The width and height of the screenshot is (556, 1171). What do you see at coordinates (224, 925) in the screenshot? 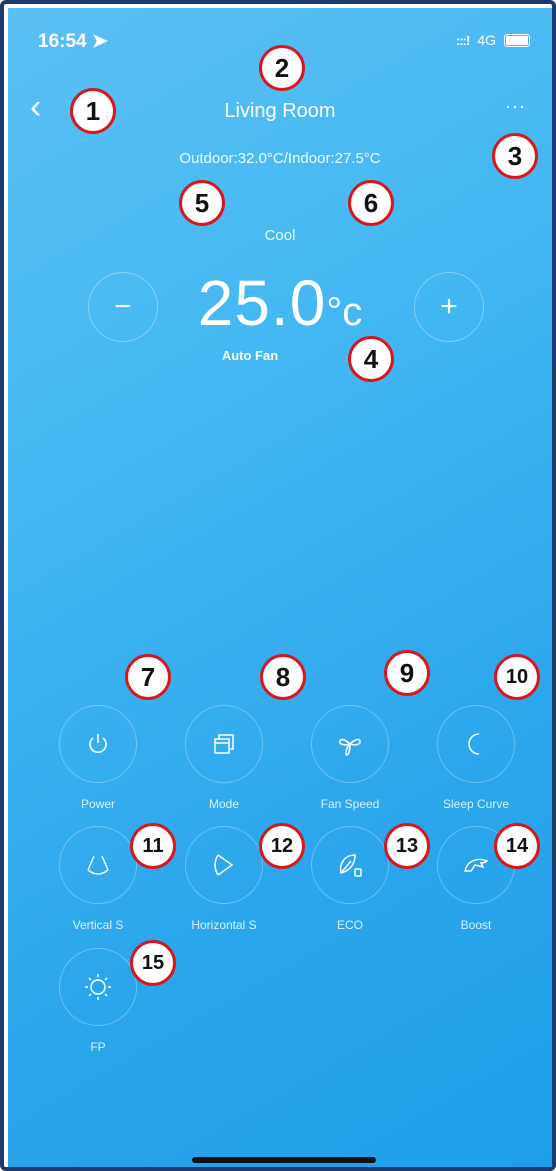
I see `control-label: Horizontal S` at bounding box center [224, 925].